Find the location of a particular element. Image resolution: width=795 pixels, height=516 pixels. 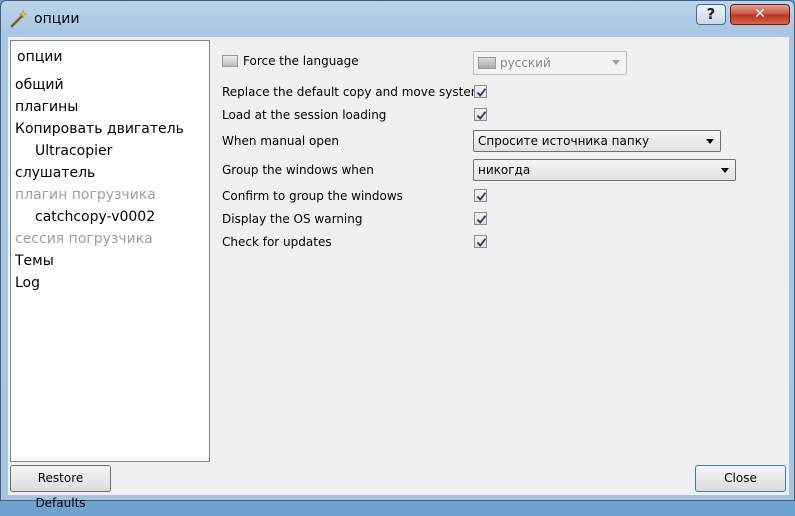

sidebar-item-plugins: плагины is located at coordinates (46, 107).